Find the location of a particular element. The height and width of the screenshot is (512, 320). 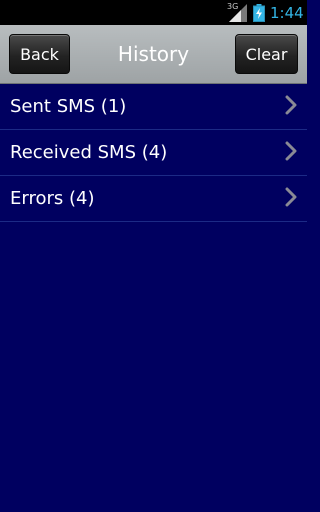

status-bar: 3G 1:44 is located at coordinates (153, 12).